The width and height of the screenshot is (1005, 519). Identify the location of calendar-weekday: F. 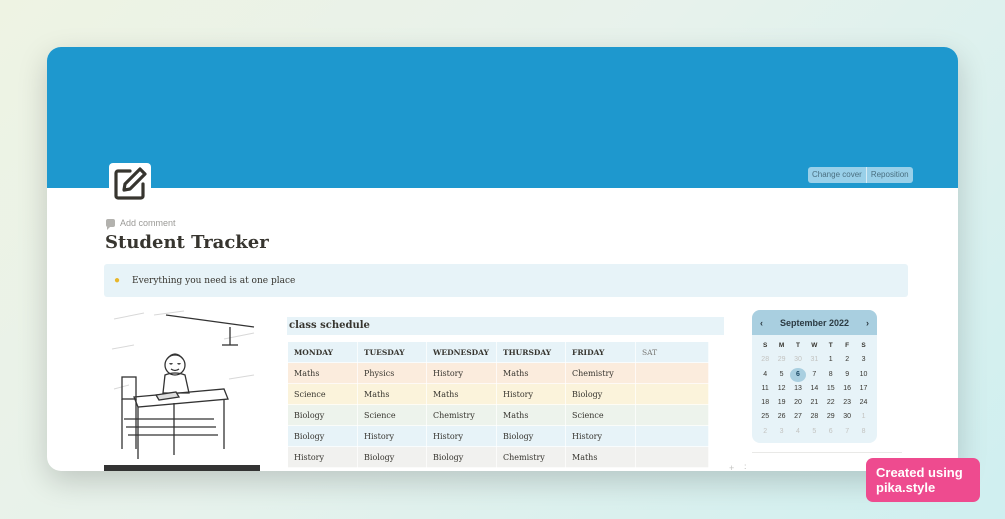
(847, 345).